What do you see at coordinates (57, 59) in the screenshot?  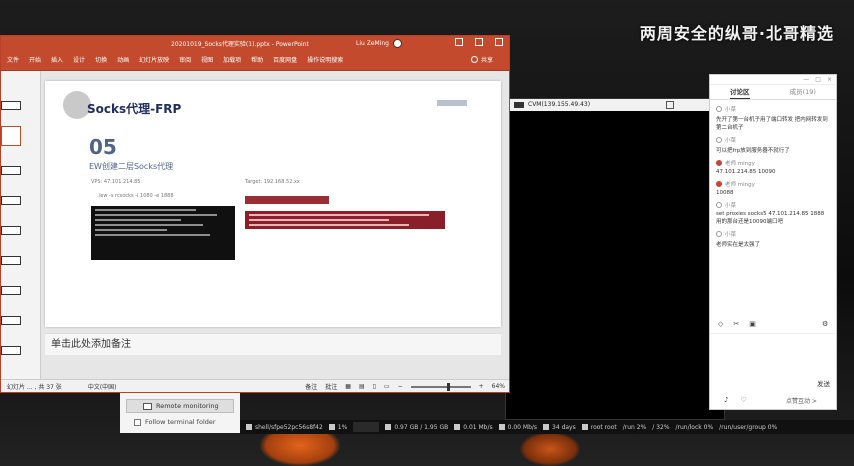 I see `tab-insert: 插入` at bounding box center [57, 59].